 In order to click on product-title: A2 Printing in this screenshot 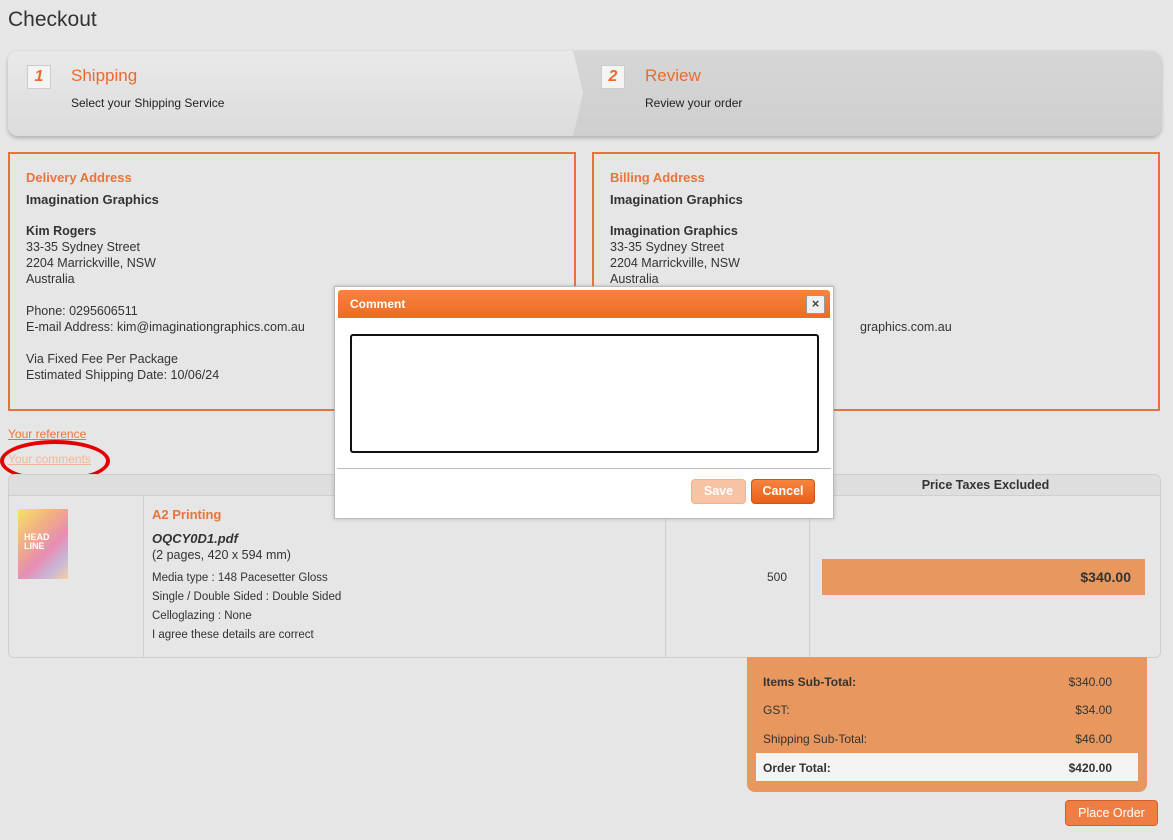, I will do `click(187, 514)`.